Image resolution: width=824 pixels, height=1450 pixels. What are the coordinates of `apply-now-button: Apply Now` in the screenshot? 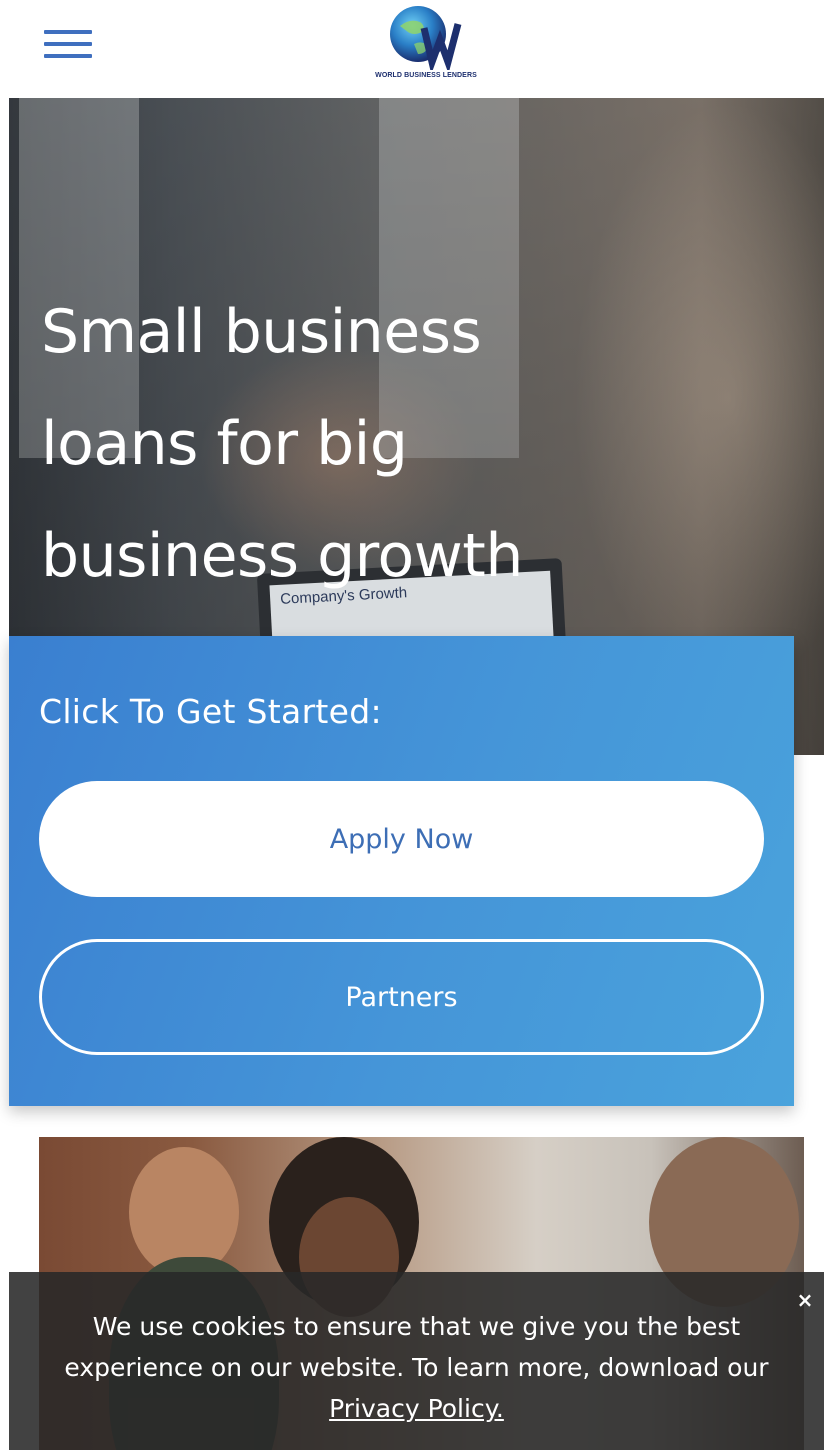 It's located at (401, 839).